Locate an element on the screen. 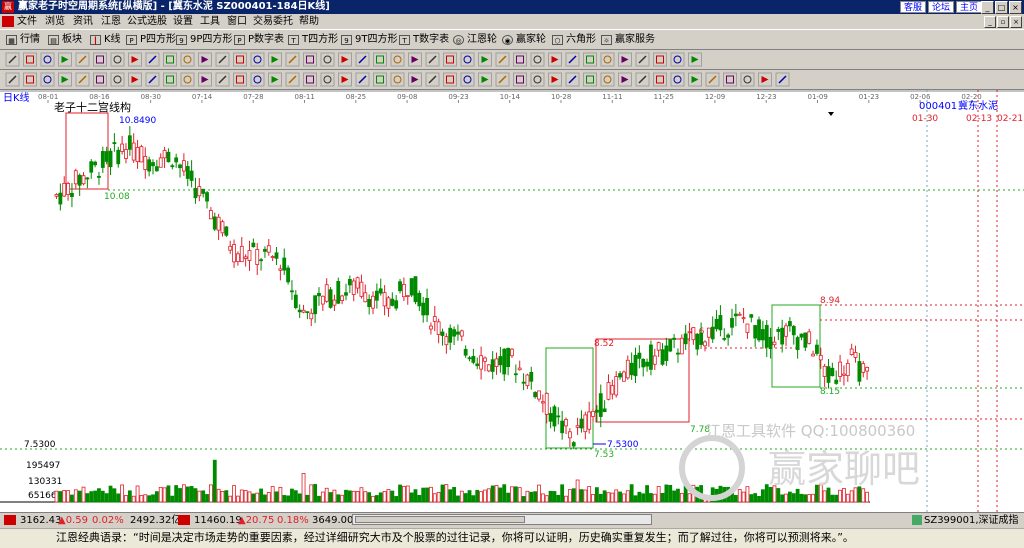 This screenshot has width=1024, height=548. menu-info: 资讯 is located at coordinates (83, 21).